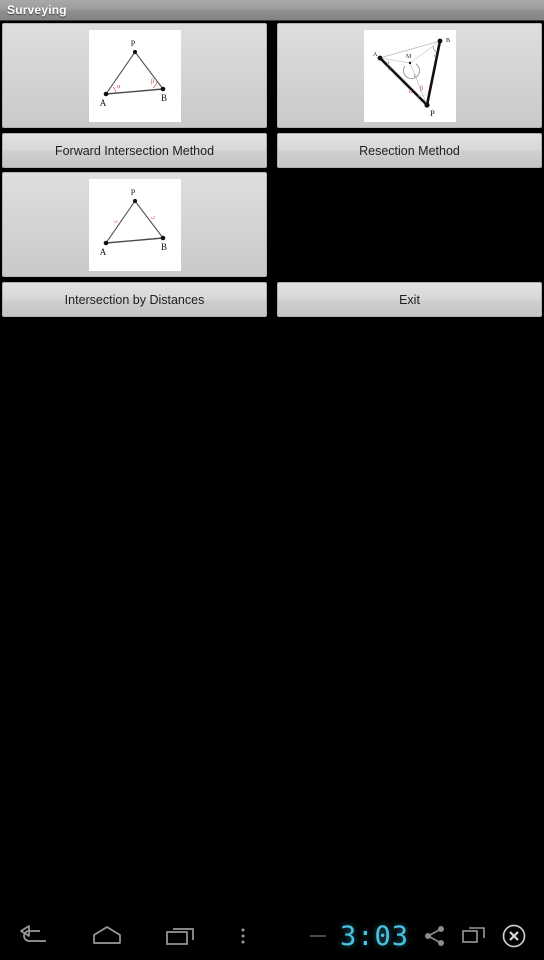  I want to click on separator-dash, so click(318, 936).